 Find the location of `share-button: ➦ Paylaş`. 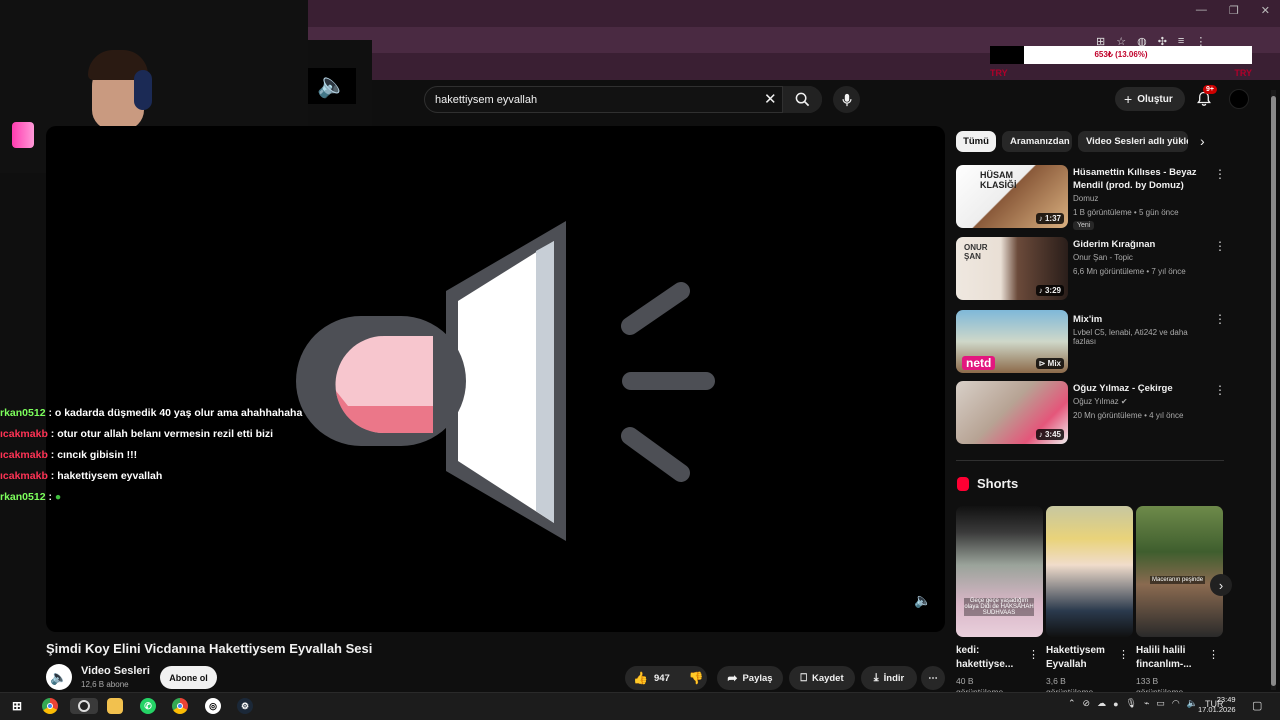

share-button: ➦ Paylaş is located at coordinates (750, 678).